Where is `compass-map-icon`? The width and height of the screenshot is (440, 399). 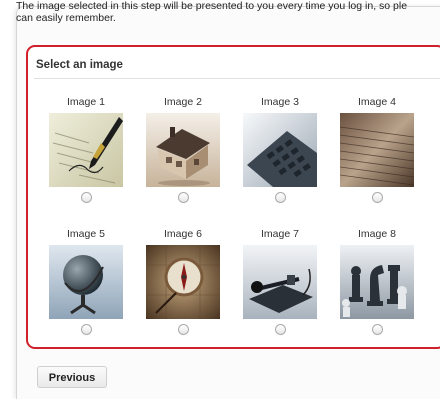 compass-map-icon is located at coordinates (183, 282).